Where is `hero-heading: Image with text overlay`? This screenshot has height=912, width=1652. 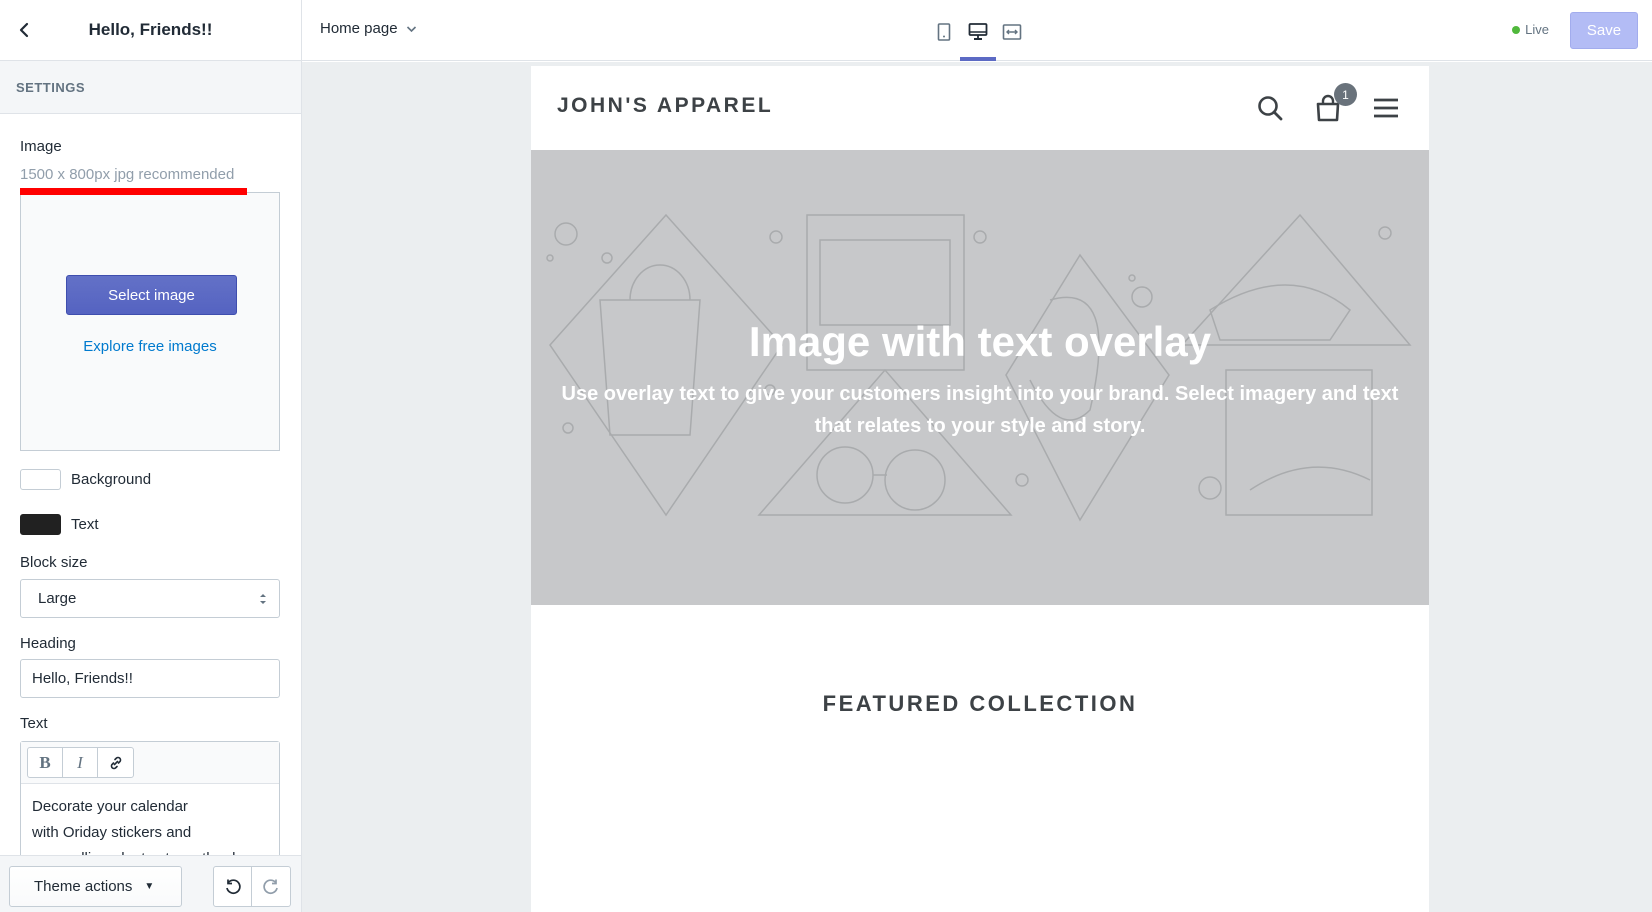 hero-heading: Image with text overlay is located at coordinates (980, 341).